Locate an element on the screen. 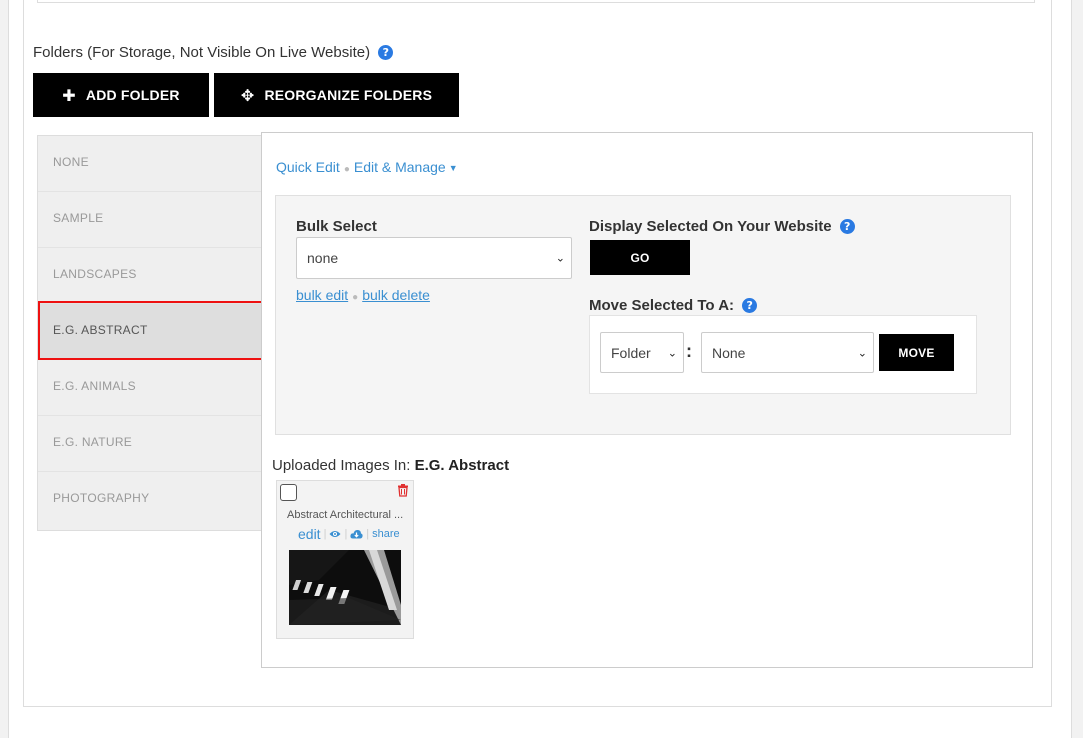 Image resolution: width=1083 pixels, height=738 pixels. add-folder-button: ✚ ADD FOLDER is located at coordinates (121, 95).